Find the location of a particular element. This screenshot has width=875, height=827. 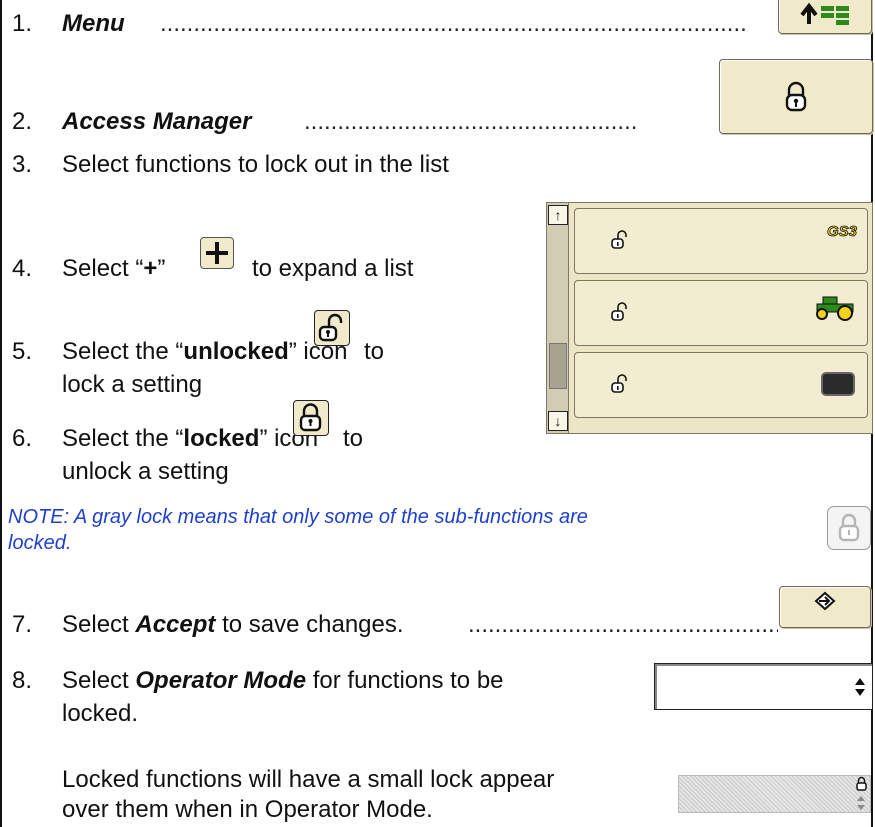

step-text: Select functions to lock out in the list is located at coordinates (255, 164).